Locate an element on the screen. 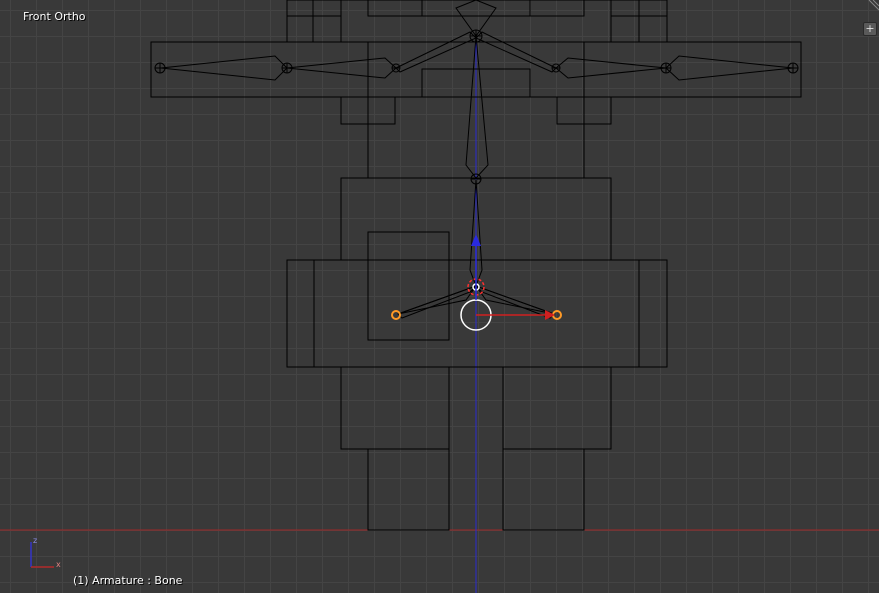 The height and width of the screenshot is (593, 879). view-name-label: Front Ortho is located at coordinates (54, 16).